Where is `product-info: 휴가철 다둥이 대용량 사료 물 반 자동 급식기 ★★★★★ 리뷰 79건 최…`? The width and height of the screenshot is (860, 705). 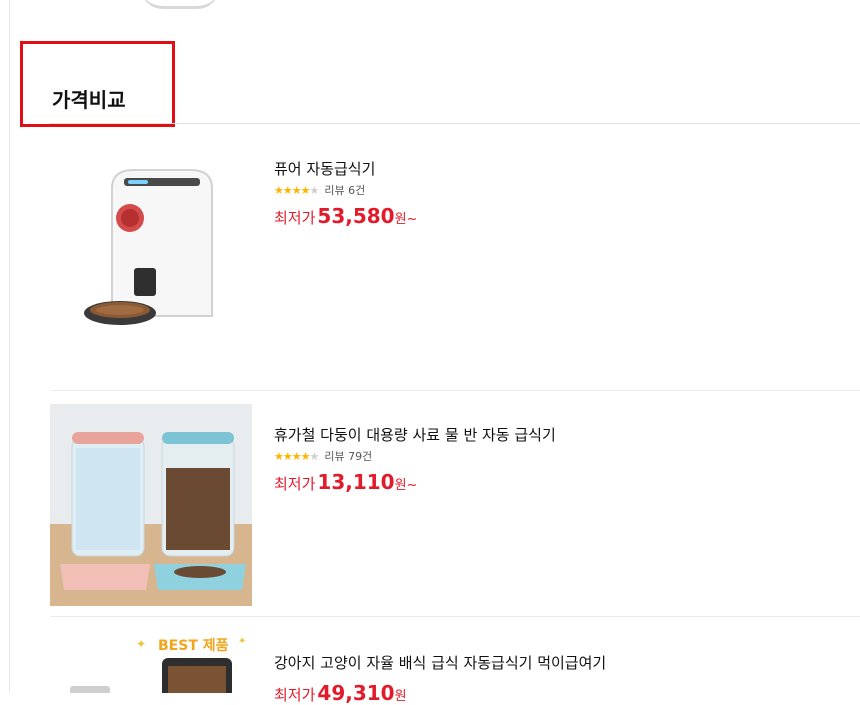 product-info: 휴가철 다둥이 대용량 사료 물 반 자동 급식기 ★★★★★ 리뷰 79건 최… is located at coordinates (415, 459).